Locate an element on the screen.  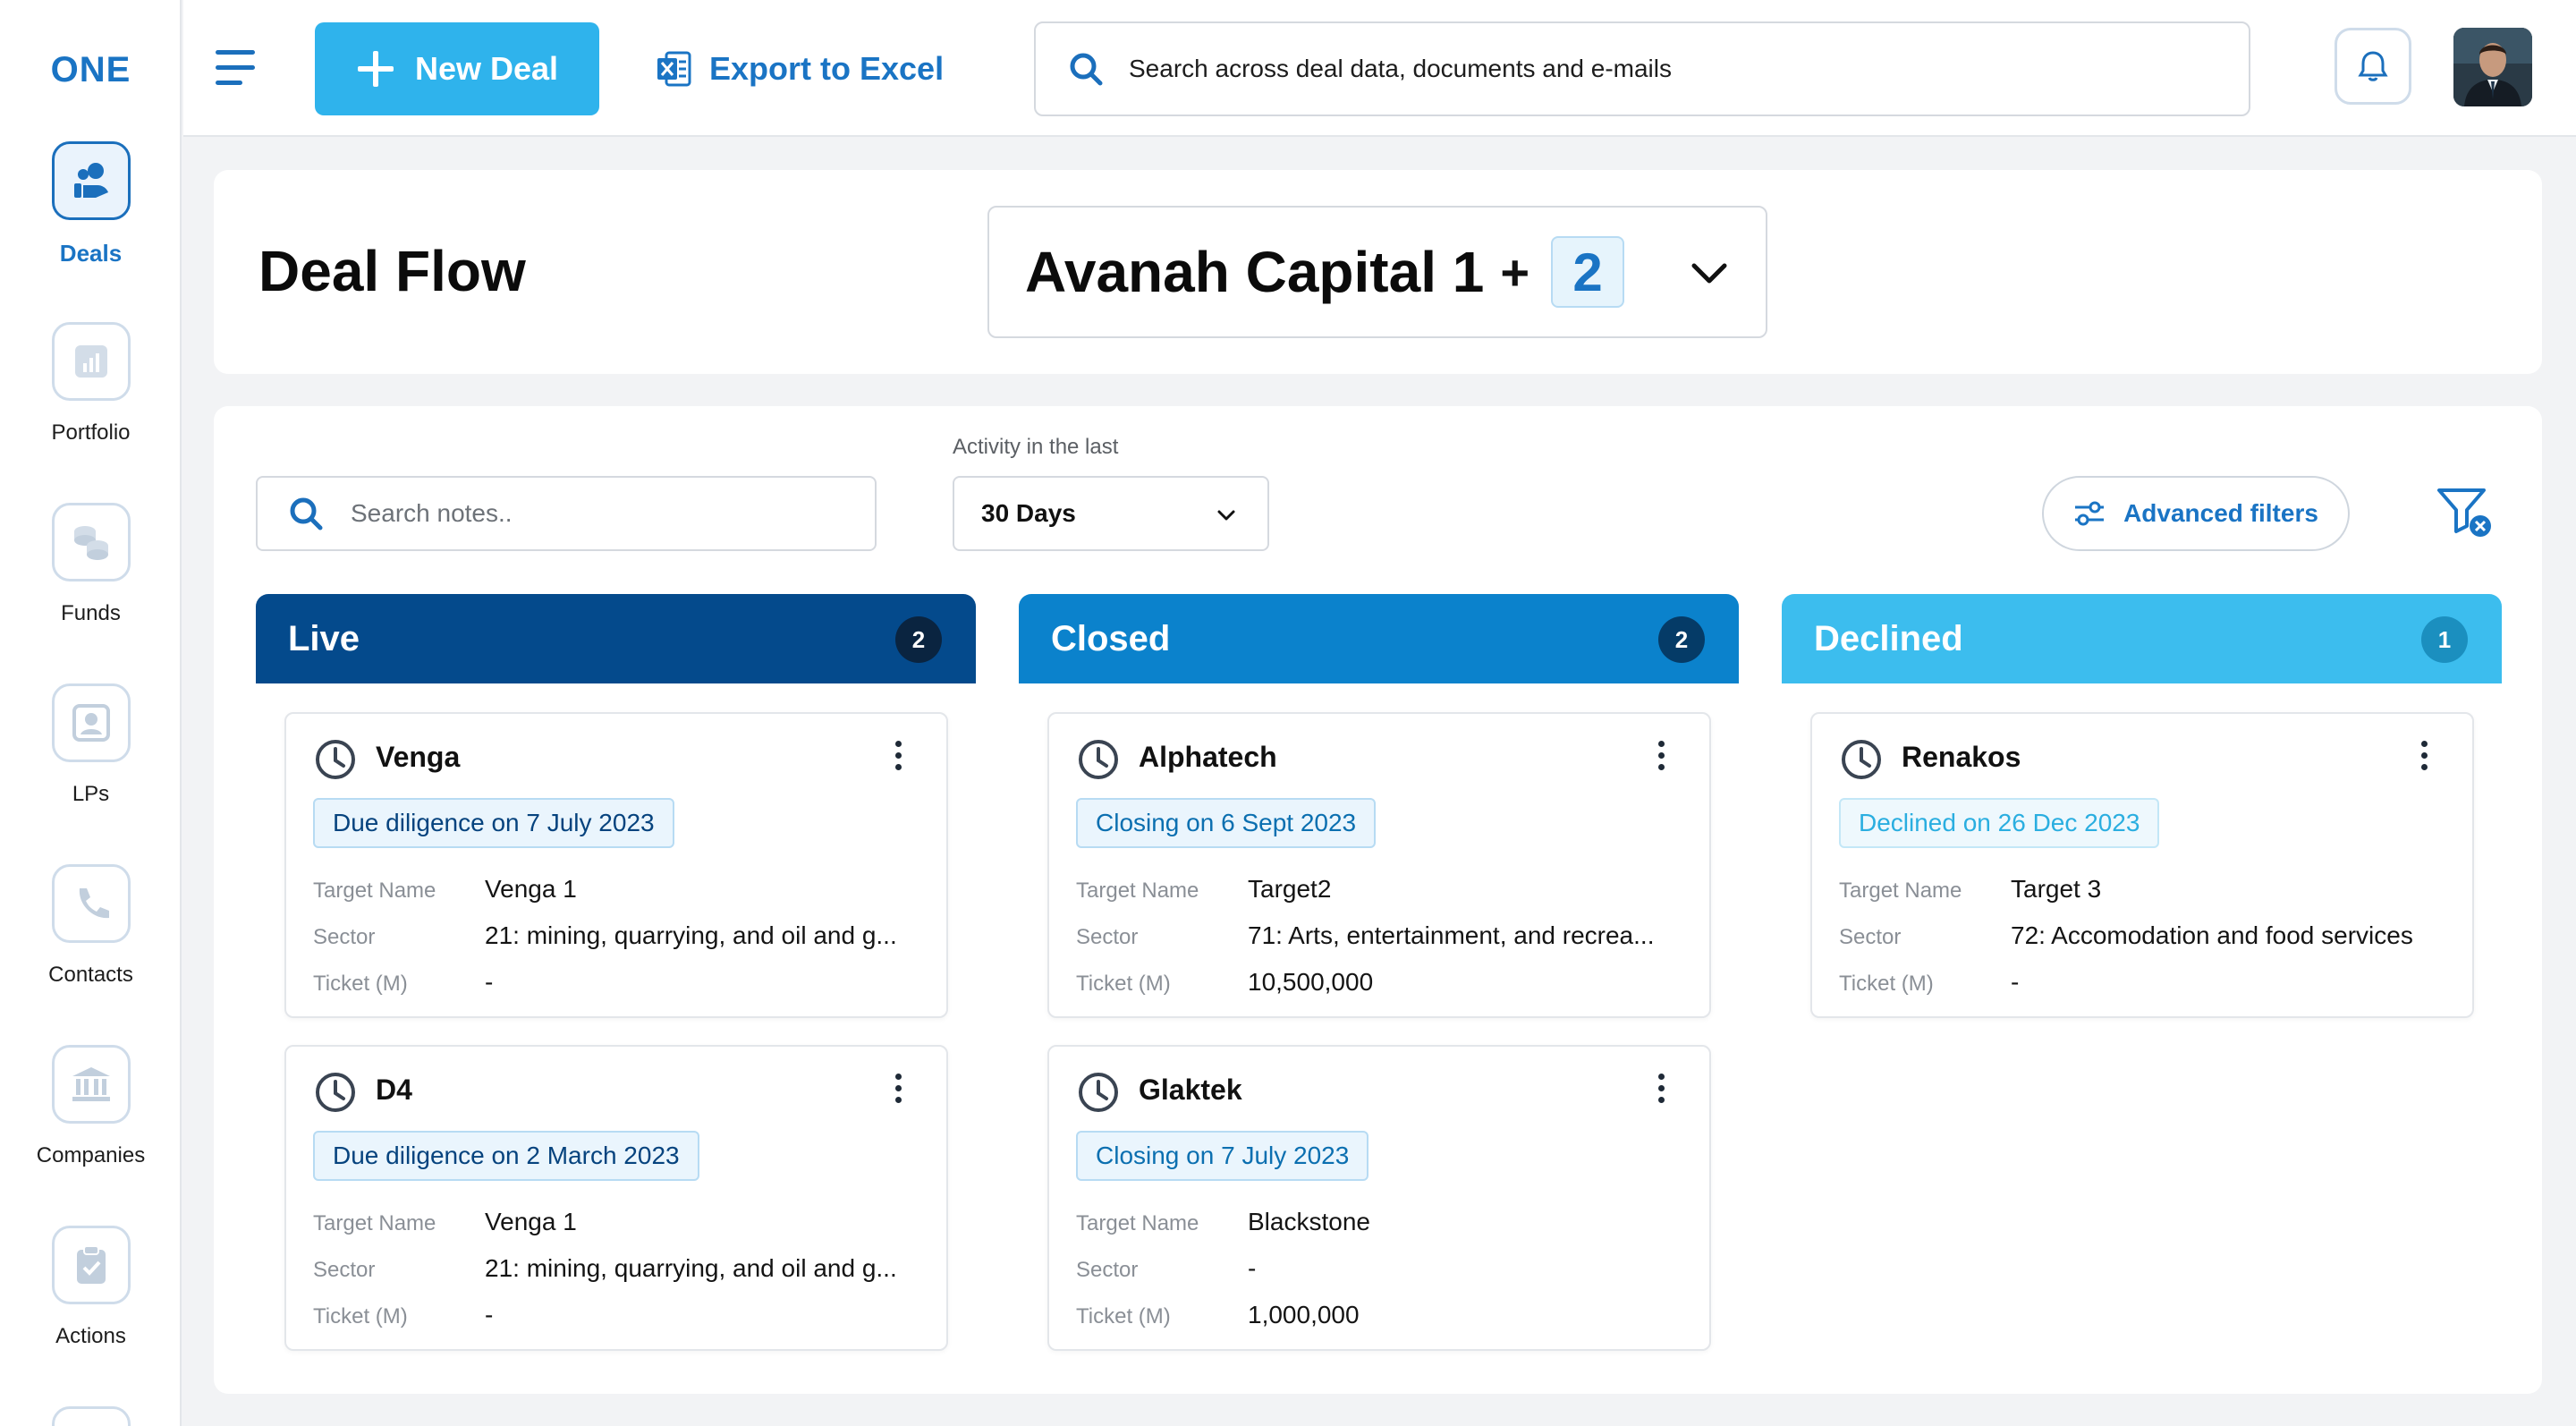
sidebar-item-contacts: Contacts is located at coordinates (91, 926).